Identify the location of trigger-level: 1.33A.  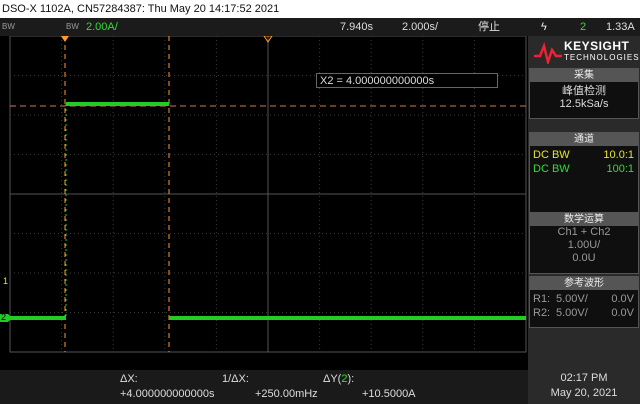
(620, 27).